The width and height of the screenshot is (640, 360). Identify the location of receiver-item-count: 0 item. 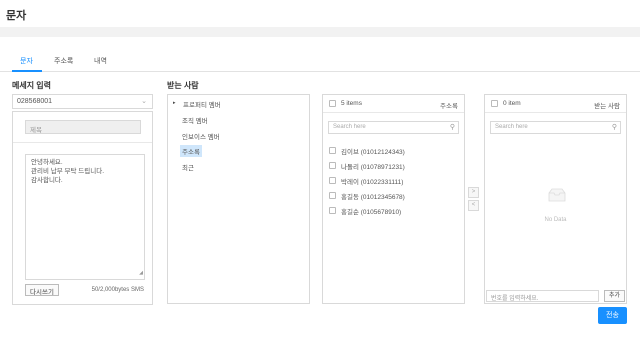
(512, 103).